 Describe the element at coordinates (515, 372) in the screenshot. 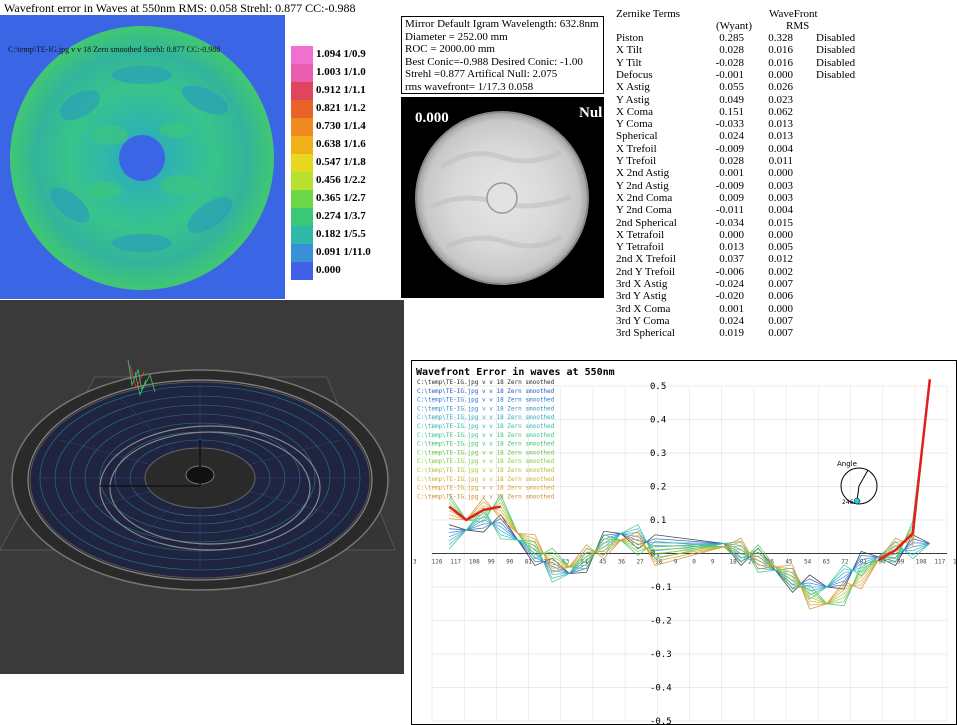

I see `profile-title: Wavefront Error in waves at 550nm` at that location.